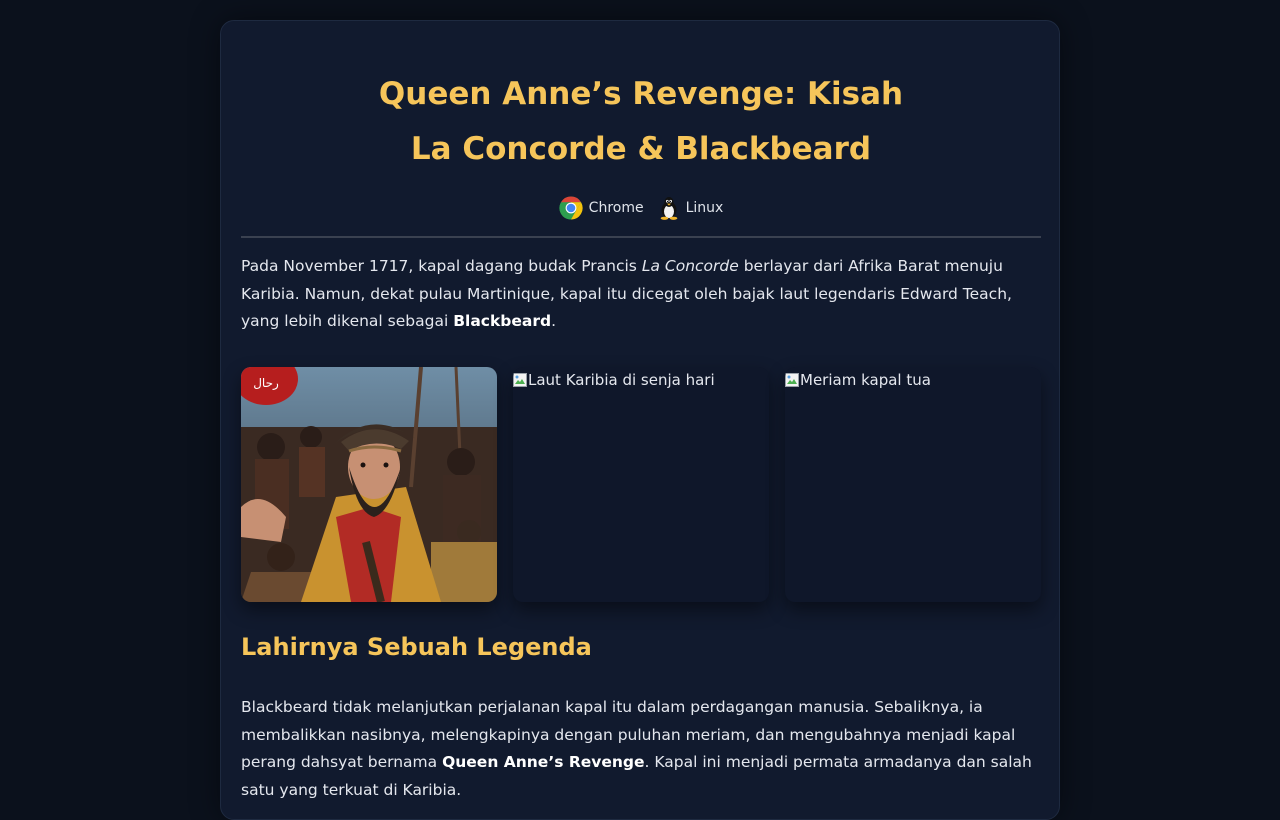  Describe the element at coordinates (704, 208) in the screenshot. I see `badge-linux-label: Linux` at that location.